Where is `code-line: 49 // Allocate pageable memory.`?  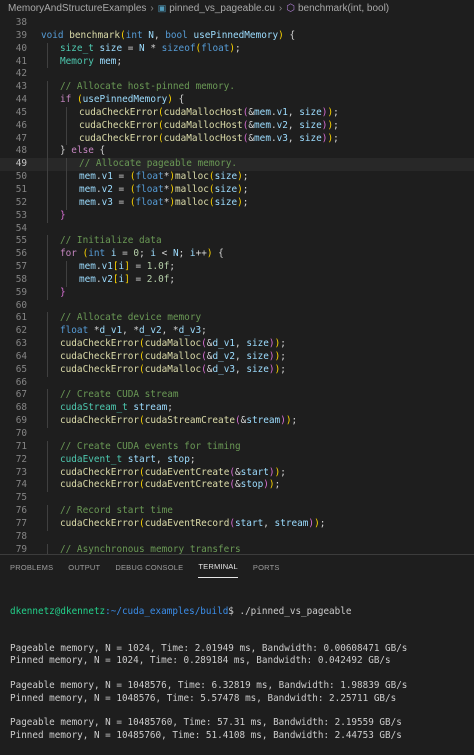 code-line: 49 // Allocate pageable memory. is located at coordinates (237, 165).